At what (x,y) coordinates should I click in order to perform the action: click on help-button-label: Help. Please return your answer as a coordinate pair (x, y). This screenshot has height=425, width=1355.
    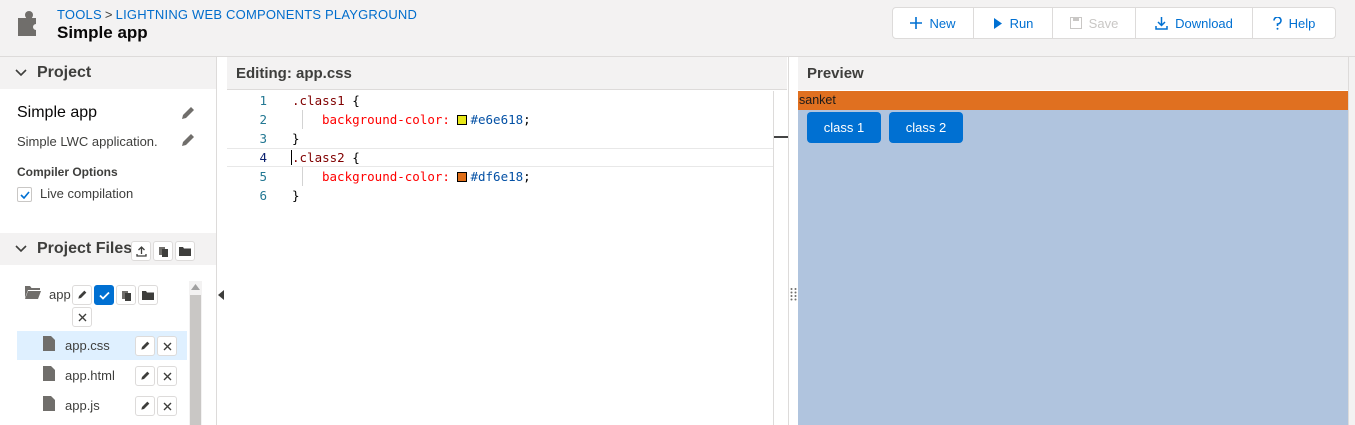
    Looking at the image, I should click on (1302, 23).